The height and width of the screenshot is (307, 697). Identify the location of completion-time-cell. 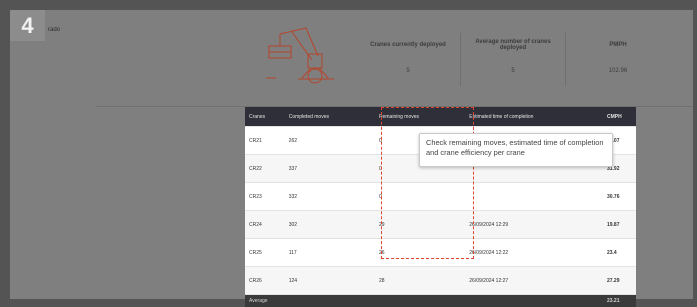
(534, 197).